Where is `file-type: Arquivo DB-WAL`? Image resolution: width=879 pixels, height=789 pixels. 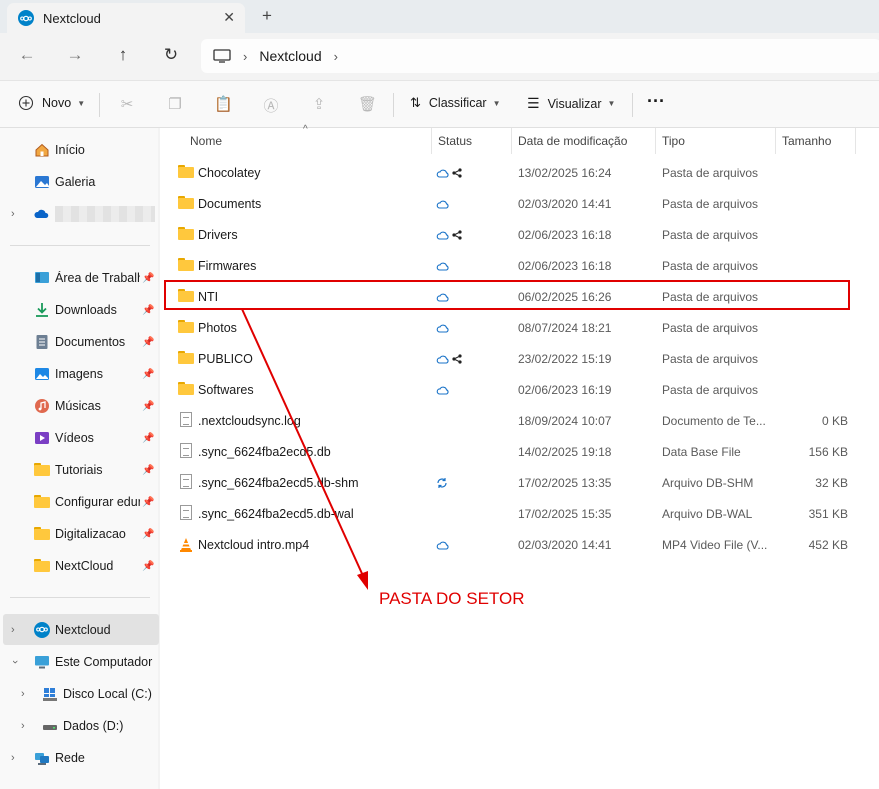 file-type: Arquivo DB-WAL is located at coordinates (707, 514).